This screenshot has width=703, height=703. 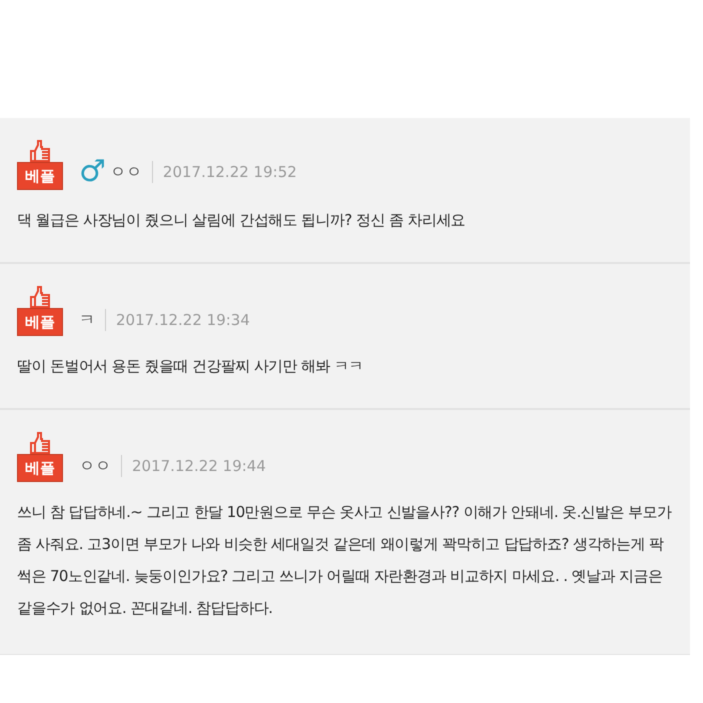 What do you see at coordinates (87, 320) in the screenshot?
I see `author-name: ㅋ` at bounding box center [87, 320].